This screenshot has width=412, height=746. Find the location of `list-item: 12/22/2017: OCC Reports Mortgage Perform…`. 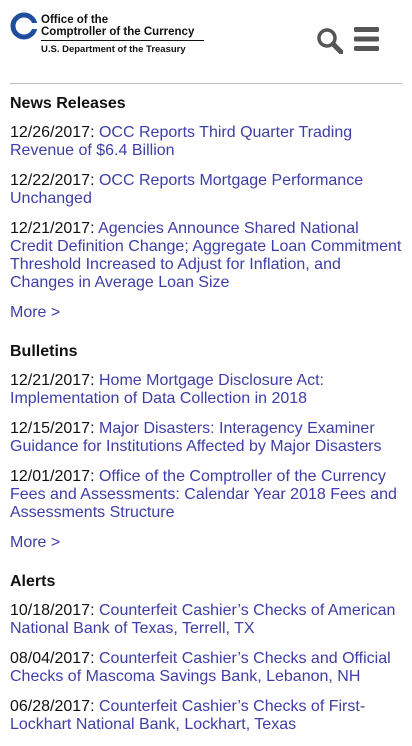

list-item: 12/22/2017: OCC Reports Mortgage Perform… is located at coordinates (207, 190).